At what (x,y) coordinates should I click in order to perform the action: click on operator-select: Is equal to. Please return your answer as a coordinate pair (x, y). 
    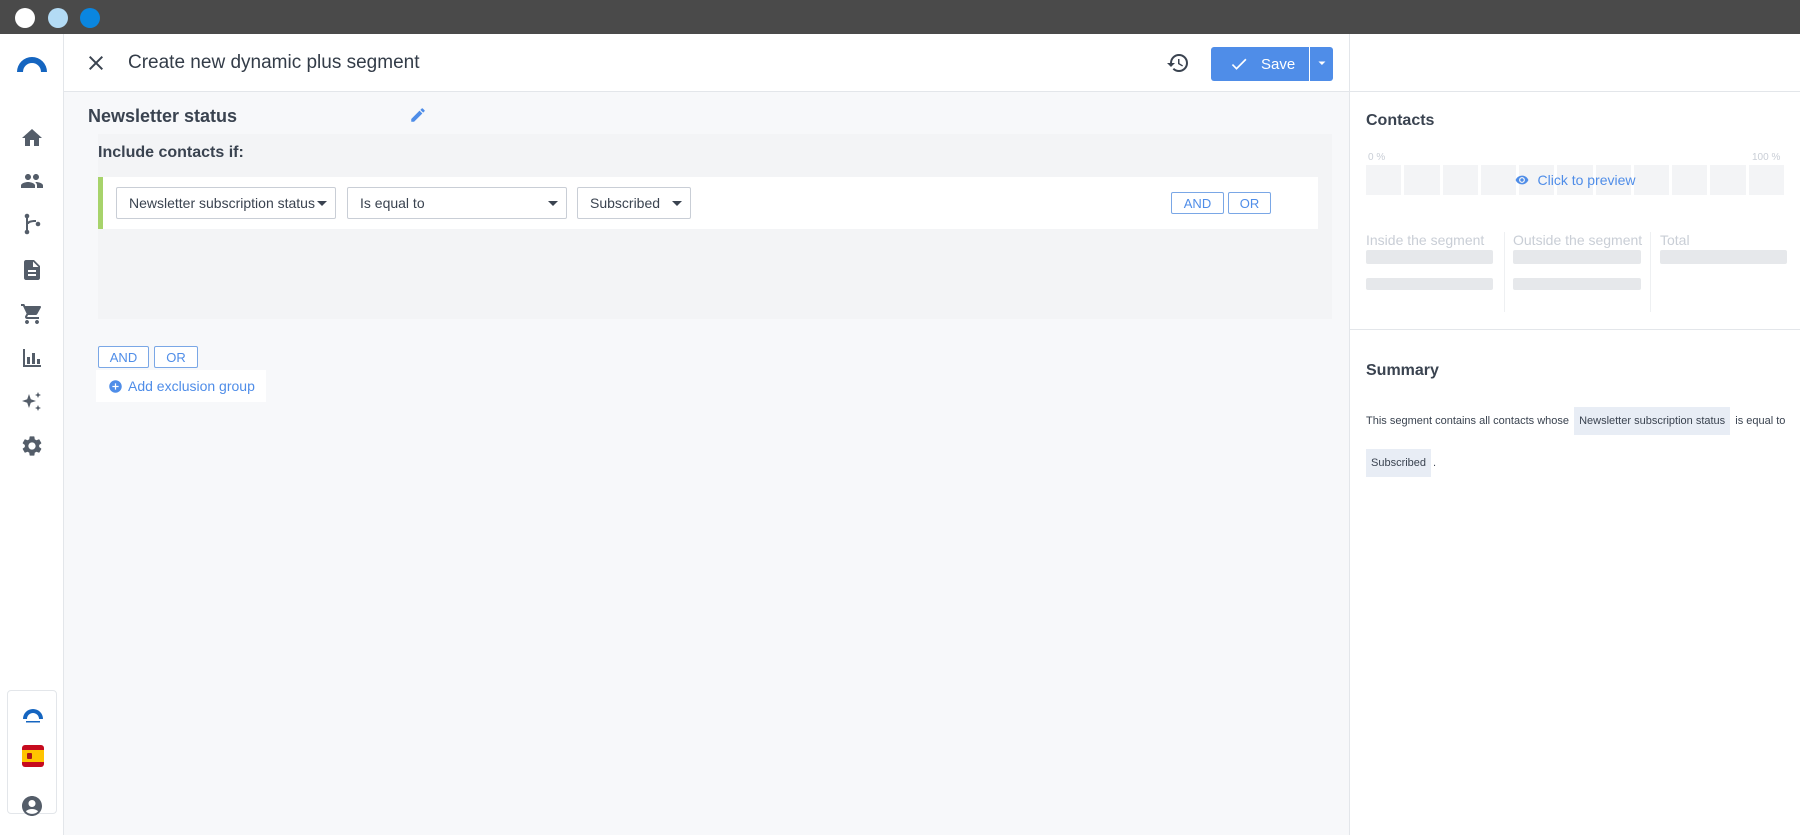
    Looking at the image, I should click on (457, 203).